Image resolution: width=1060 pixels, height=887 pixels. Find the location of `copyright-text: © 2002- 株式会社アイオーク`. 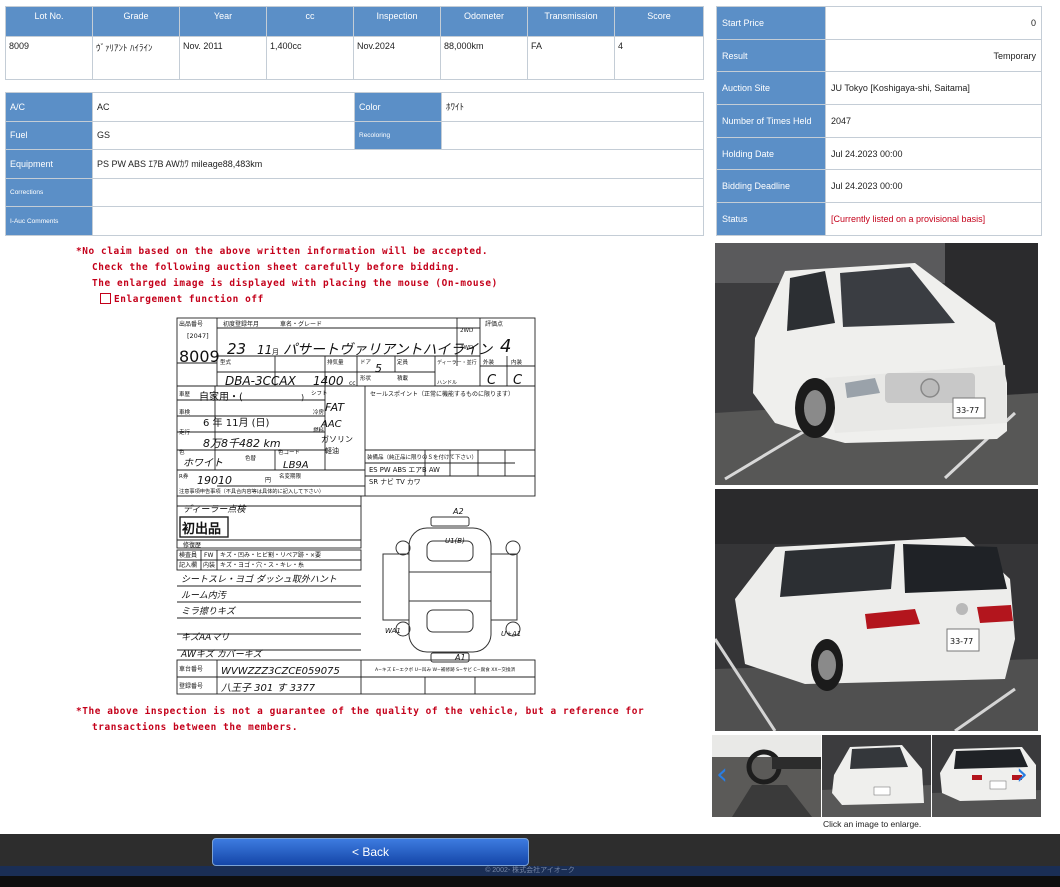

copyright-text: © 2002- 株式会社アイオーク is located at coordinates (530, 871).